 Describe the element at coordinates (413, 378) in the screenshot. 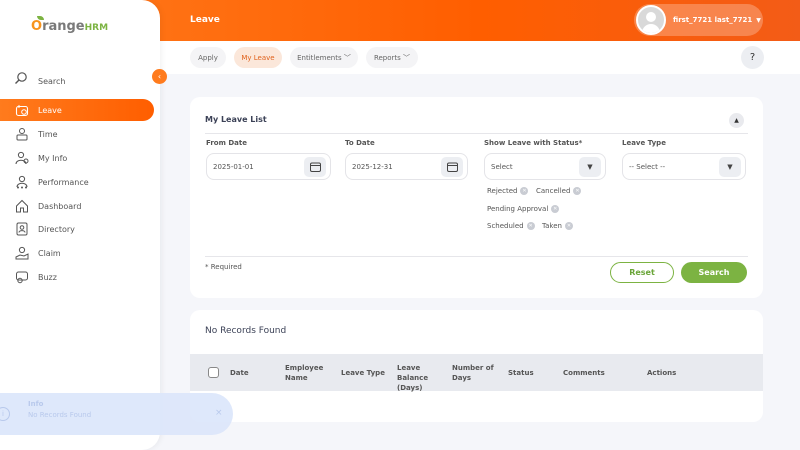

I see `column-header-leave-balance: Leave Balance (Days)` at that location.